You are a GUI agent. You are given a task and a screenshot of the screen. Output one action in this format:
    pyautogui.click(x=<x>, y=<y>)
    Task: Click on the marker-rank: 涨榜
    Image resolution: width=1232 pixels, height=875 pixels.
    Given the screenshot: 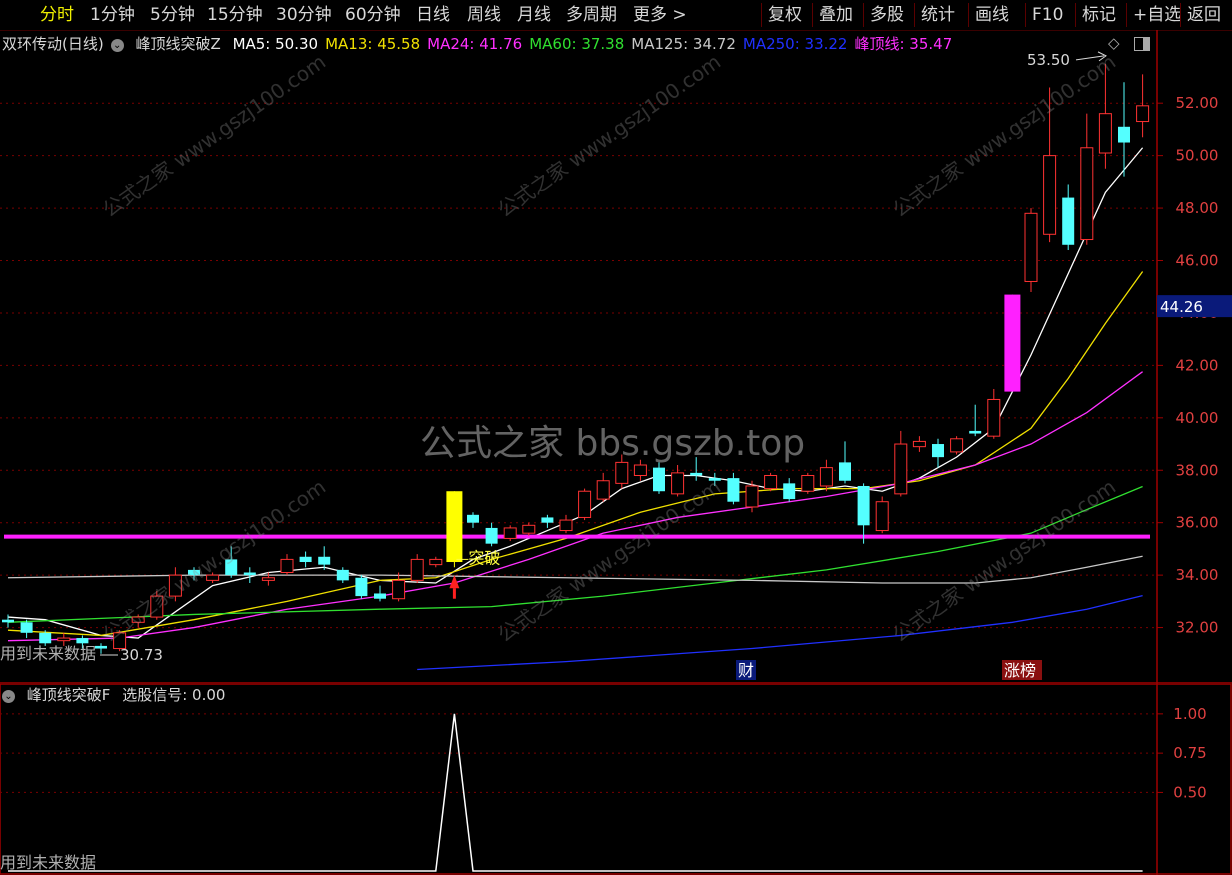 What is the action you would take?
    pyautogui.click(x=1020, y=670)
    